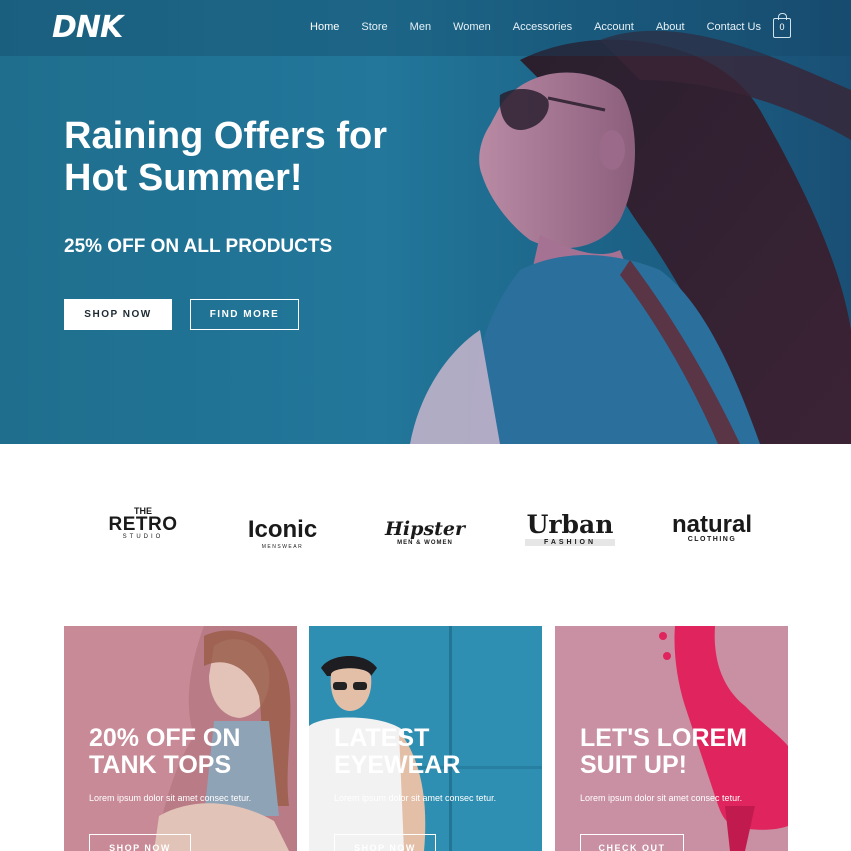 Image resolution: width=851 pixels, height=851 pixels. Describe the element at coordinates (282, 547) in the screenshot. I see `brand-iconic-tiny: MENSWEAR` at that location.